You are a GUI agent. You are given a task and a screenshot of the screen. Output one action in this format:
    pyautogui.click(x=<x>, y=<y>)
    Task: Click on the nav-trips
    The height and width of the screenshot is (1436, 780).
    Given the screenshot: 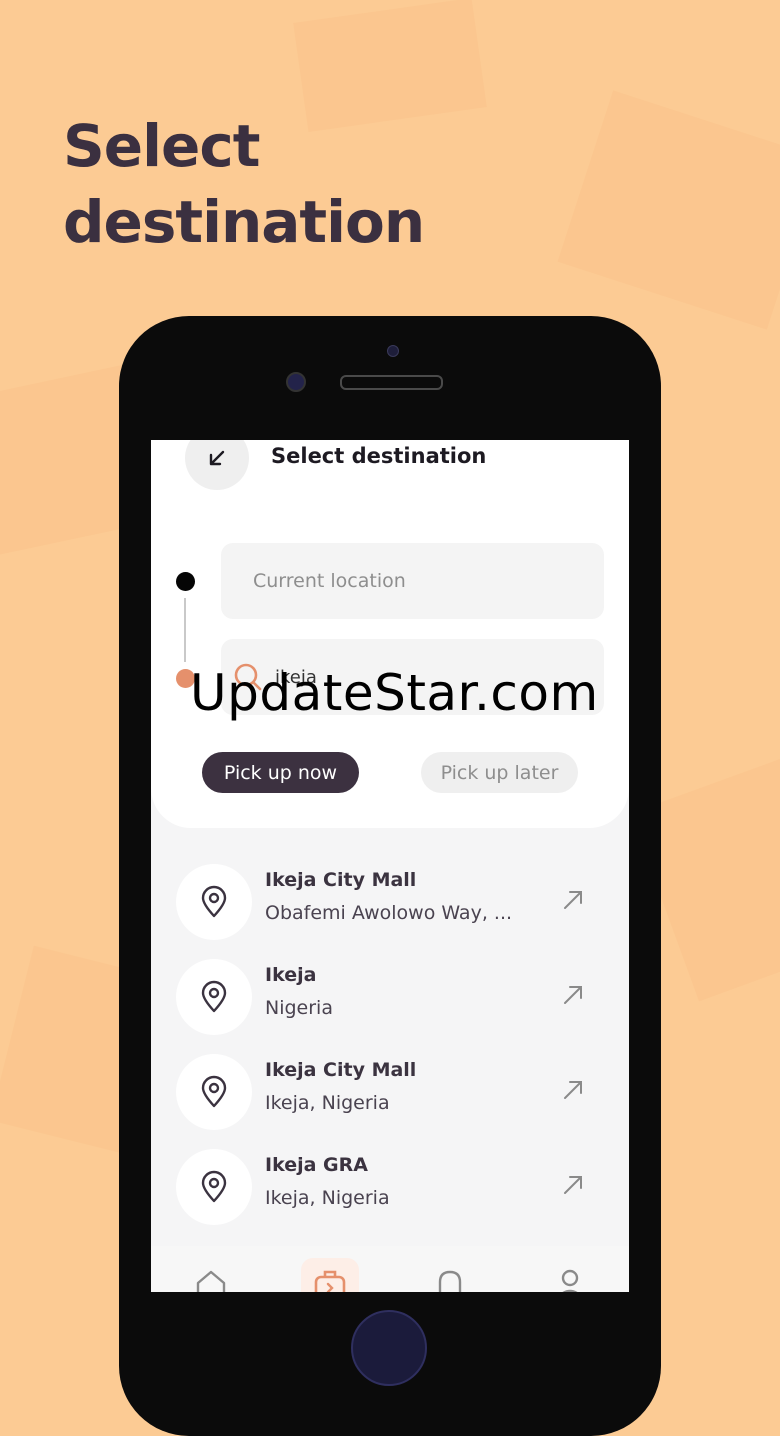 What is the action you would take?
    pyautogui.click(x=330, y=1279)
    